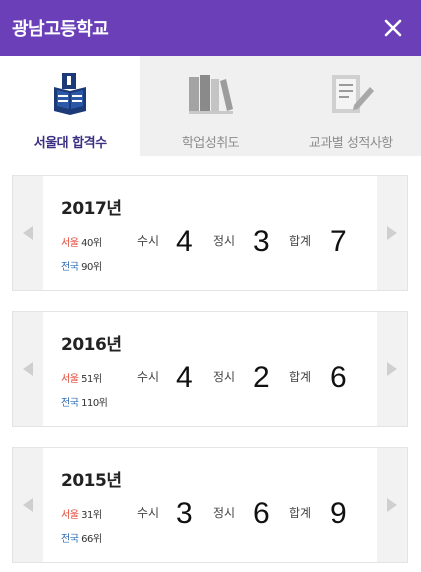  I want to click on tab-label: 서울대 합격수, so click(70, 143).